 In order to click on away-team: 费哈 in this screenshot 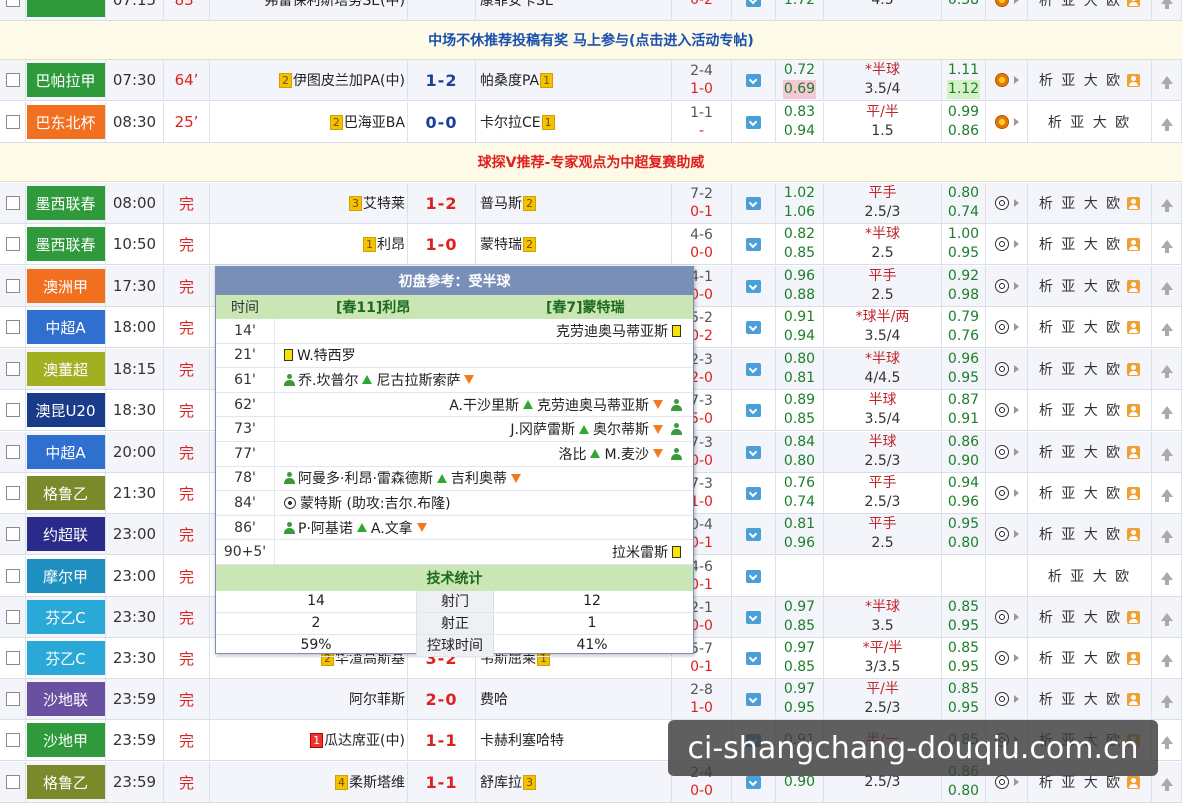, I will do `click(494, 699)`.